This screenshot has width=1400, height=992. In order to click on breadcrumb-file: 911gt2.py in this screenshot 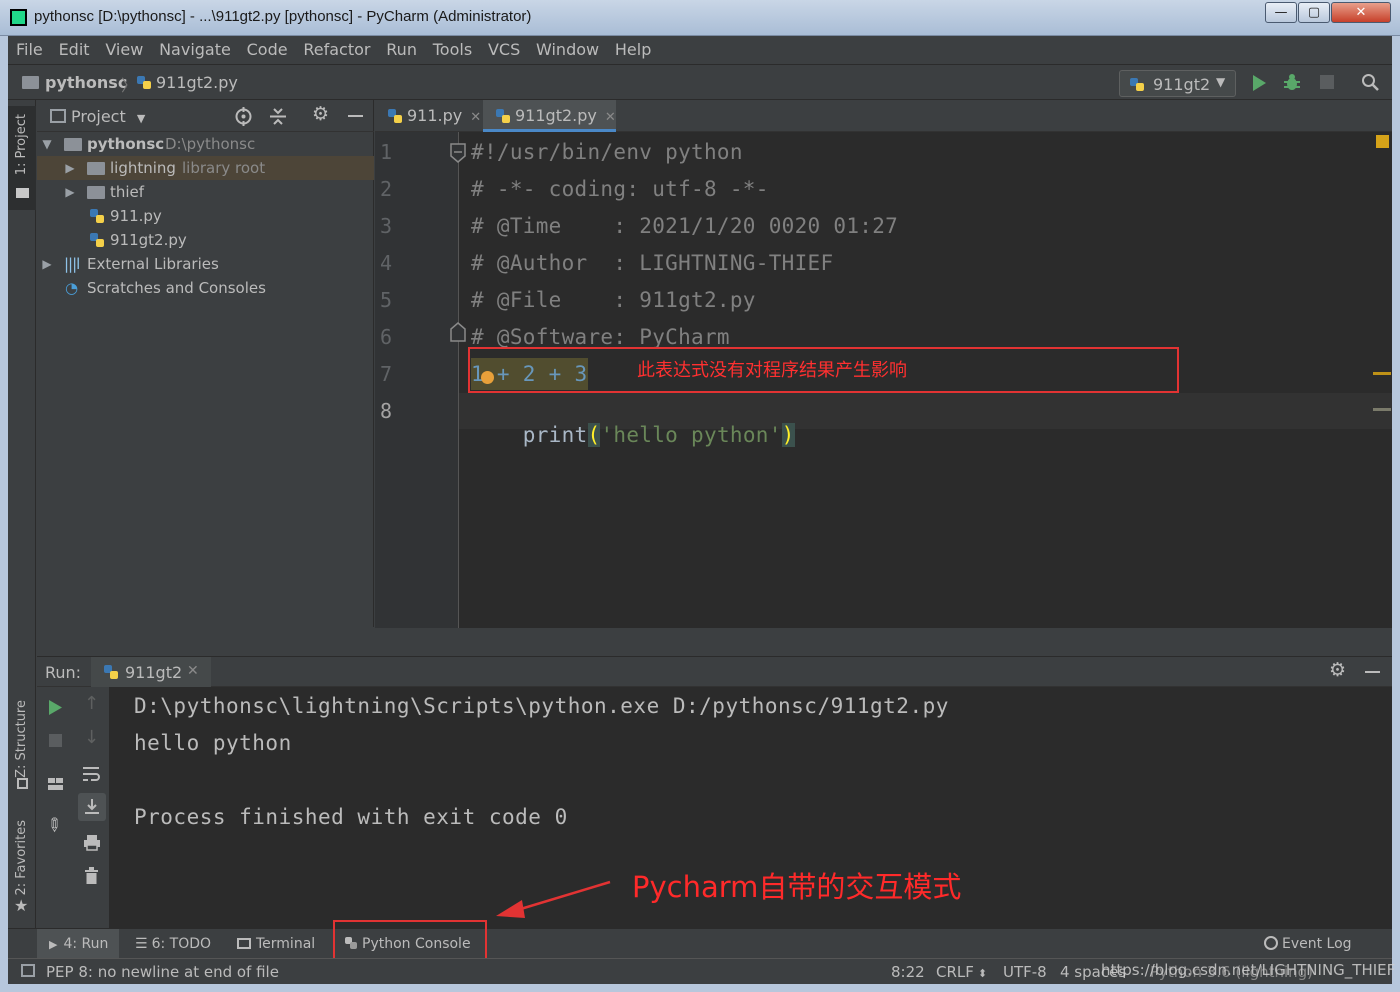, I will do `click(197, 82)`.